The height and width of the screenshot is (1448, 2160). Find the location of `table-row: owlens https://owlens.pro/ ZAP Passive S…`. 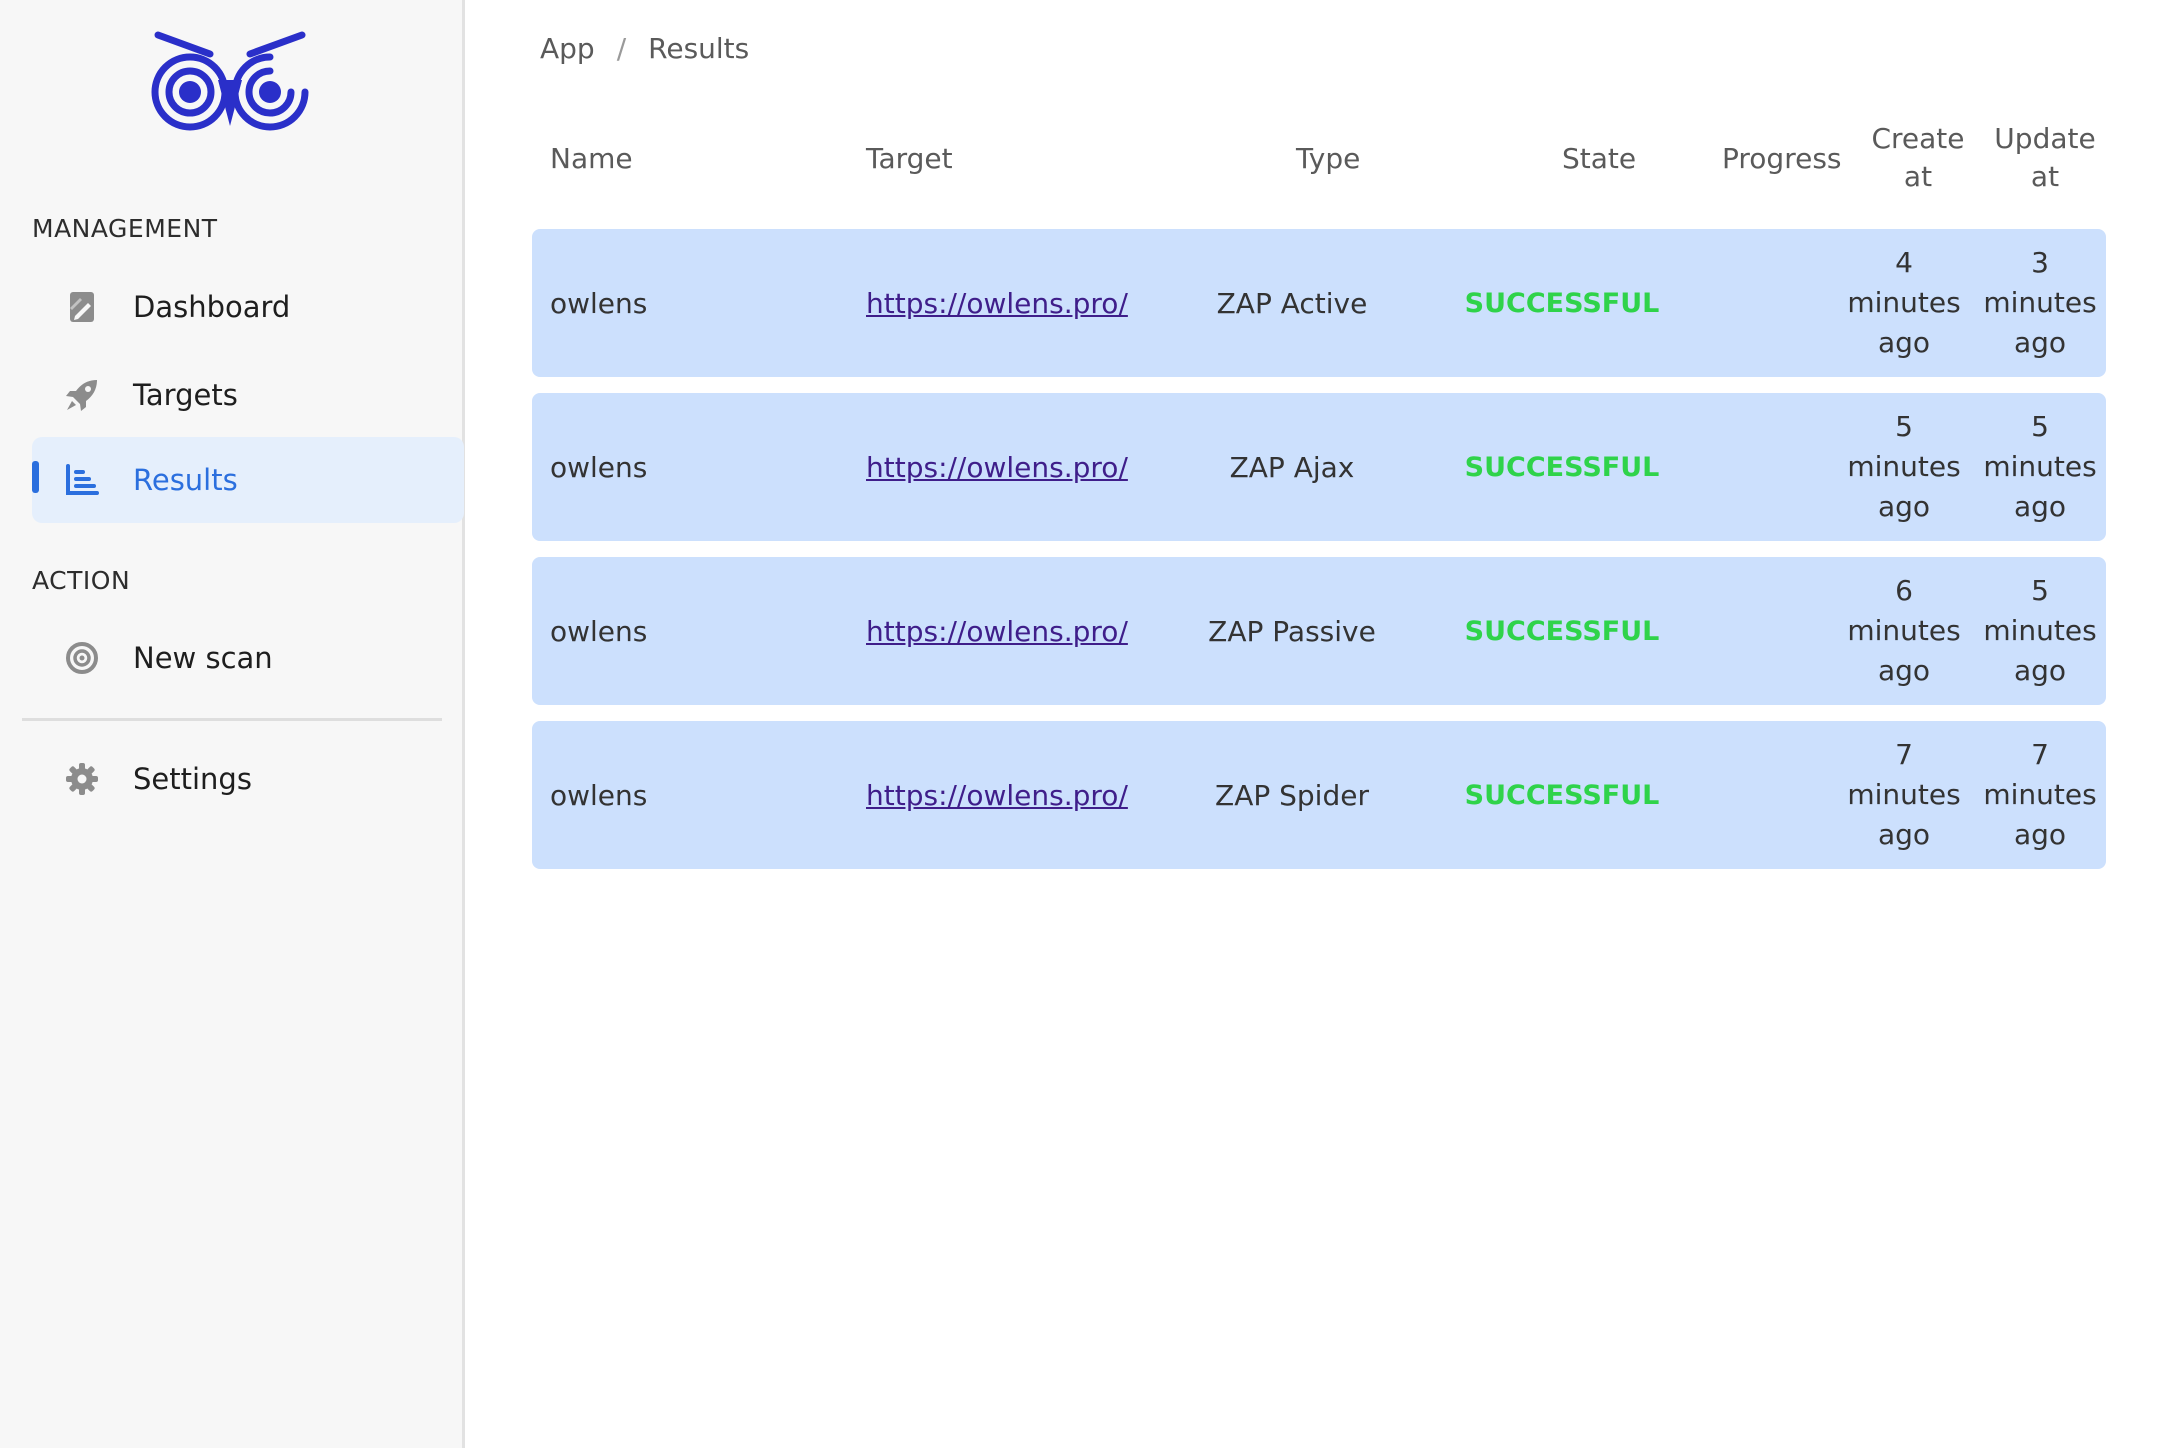

table-row: owlens https://owlens.pro/ ZAP Passive S… is located at coordinates (1319, 631).